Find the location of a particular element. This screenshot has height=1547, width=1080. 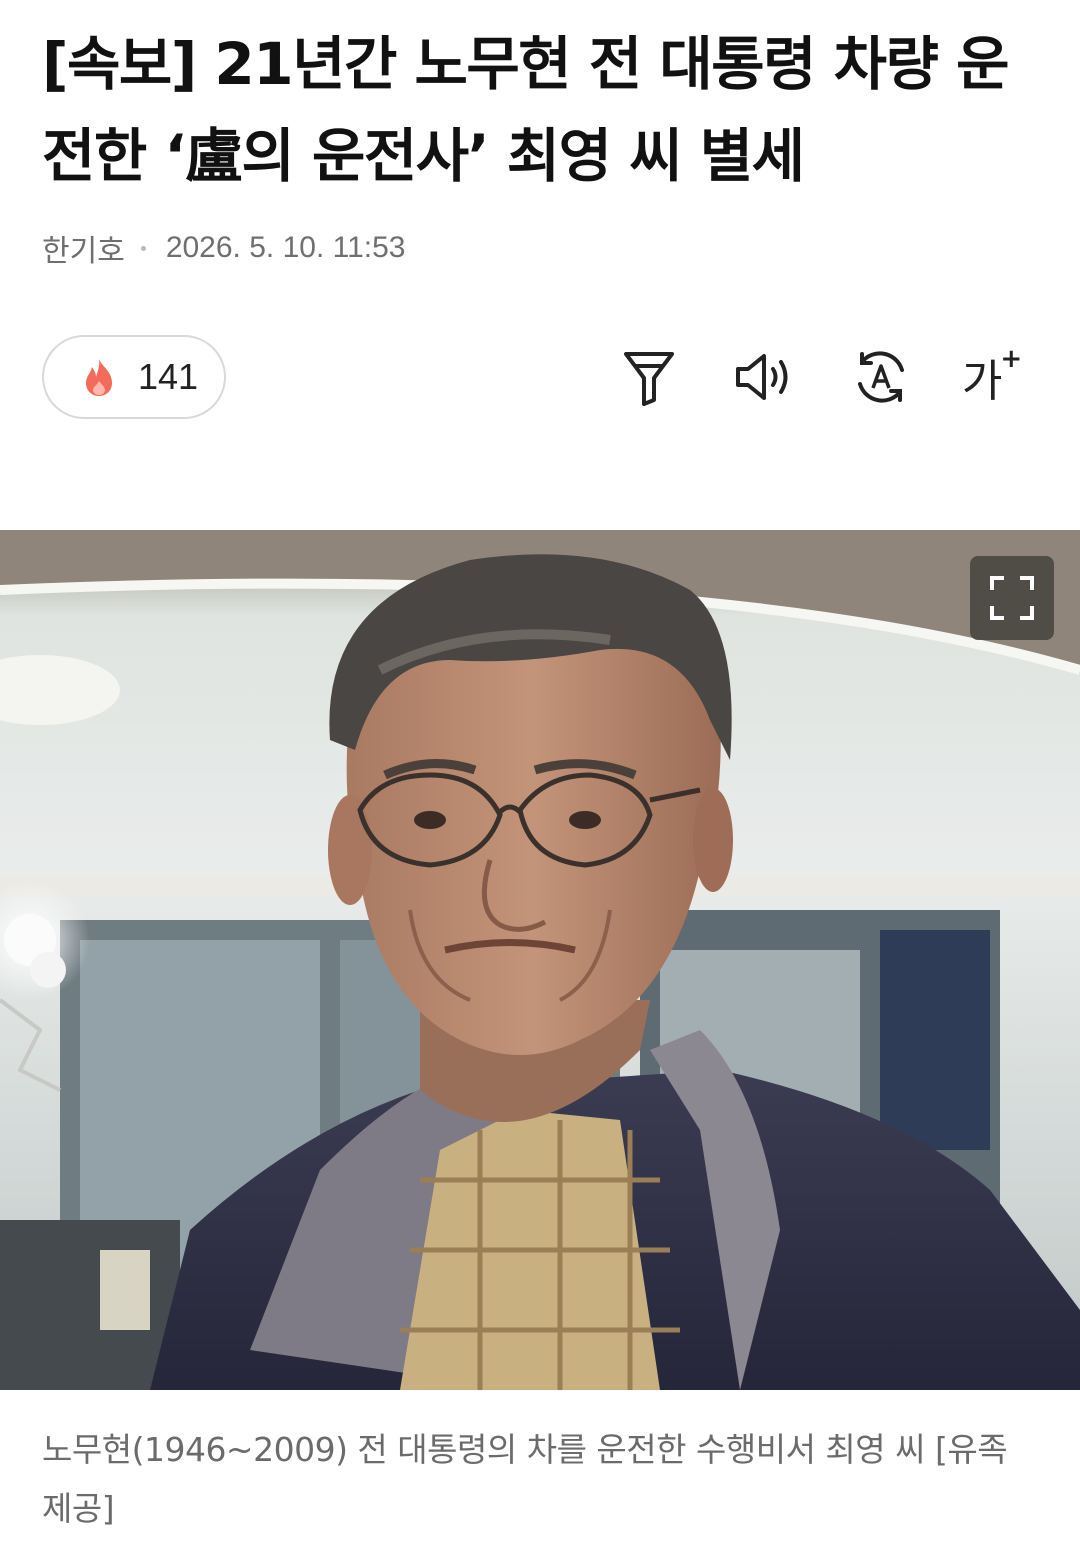

font-size-button: 가 + is located at coordinates (992, 376).